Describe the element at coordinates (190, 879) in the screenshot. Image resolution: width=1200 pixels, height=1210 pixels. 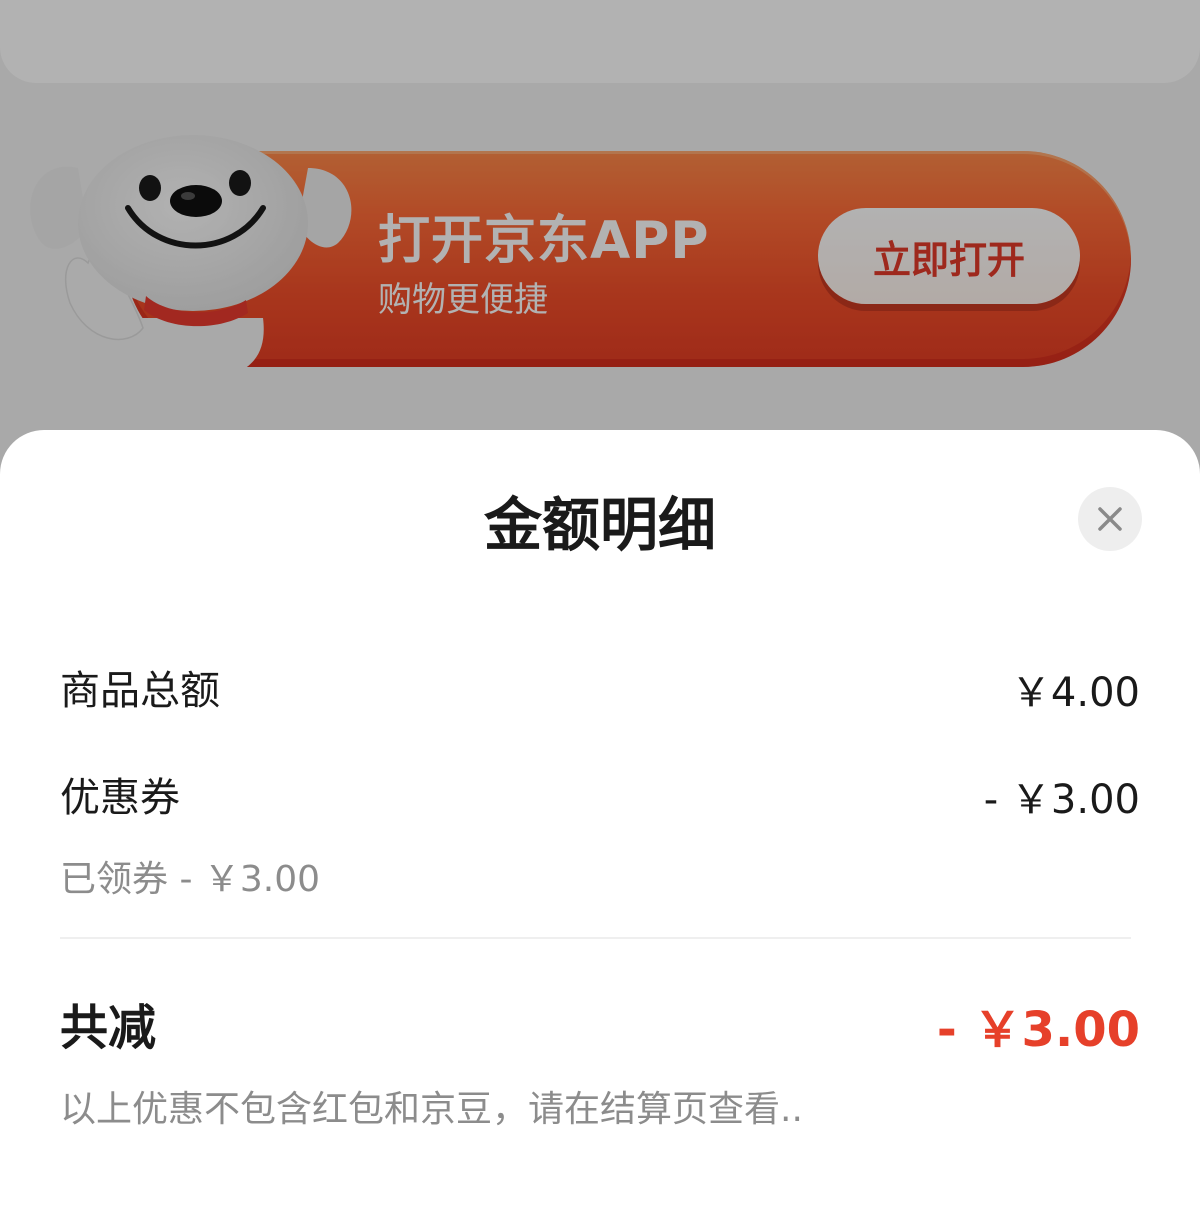
I see `coupon-detail: 已领券 - ￥3.00` at that location.